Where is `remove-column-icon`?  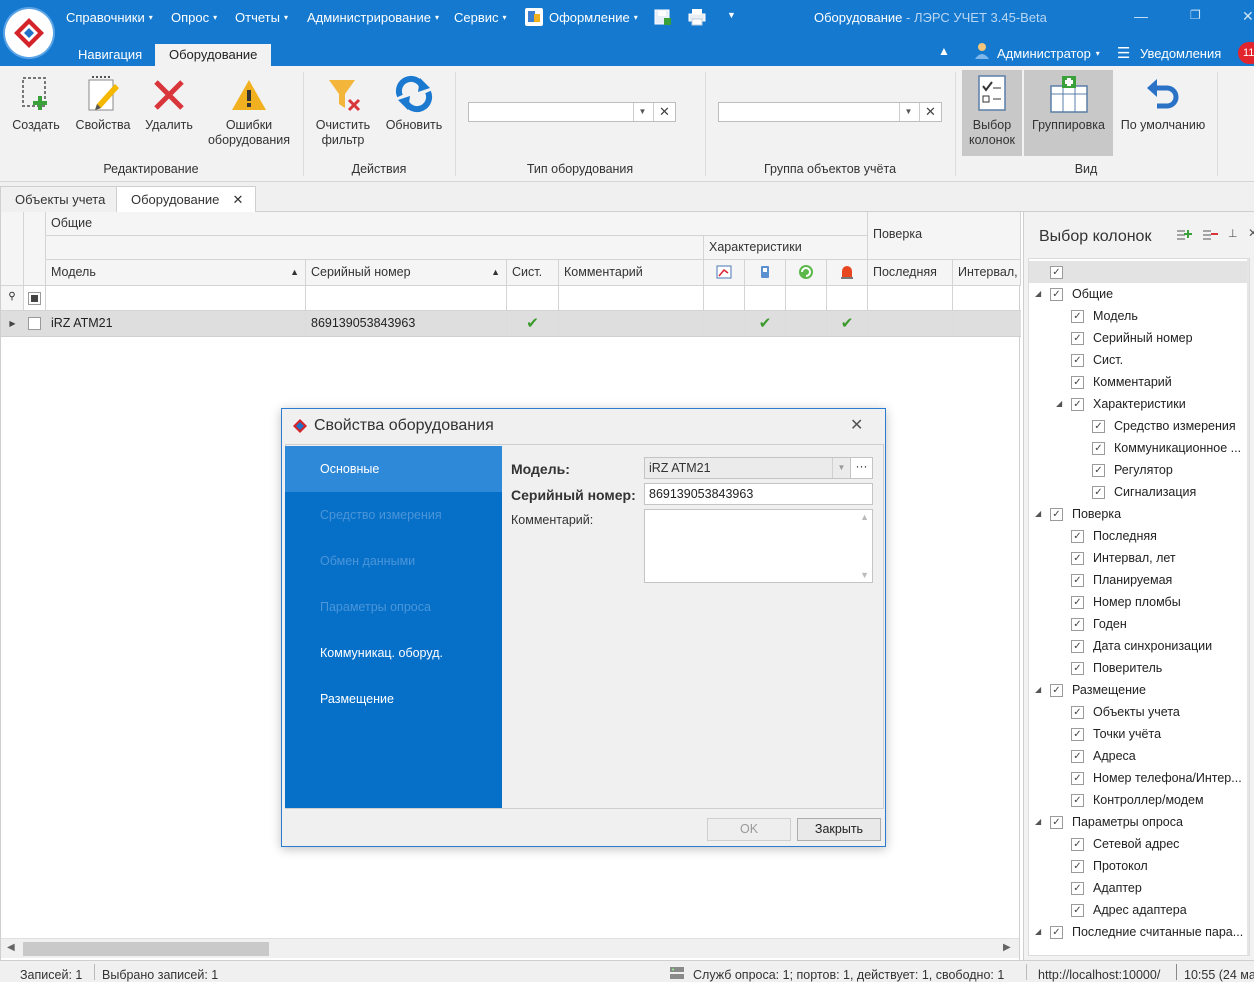 remove-column-icon is located at coordinates (1210, 235).